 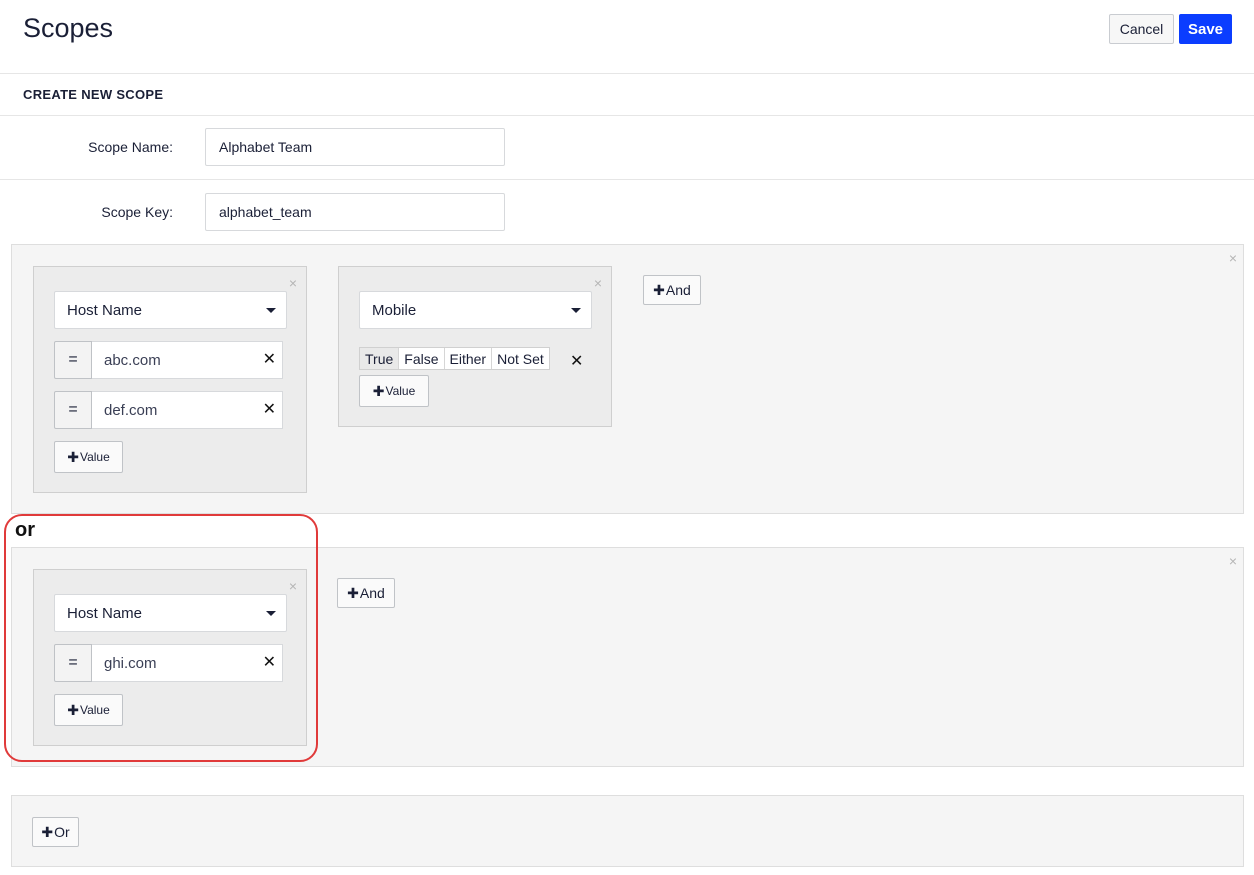 What do you see at coordinates (469, 358) in the screenshot?
I see `option-either: Either` at bounding box center [469, 358].